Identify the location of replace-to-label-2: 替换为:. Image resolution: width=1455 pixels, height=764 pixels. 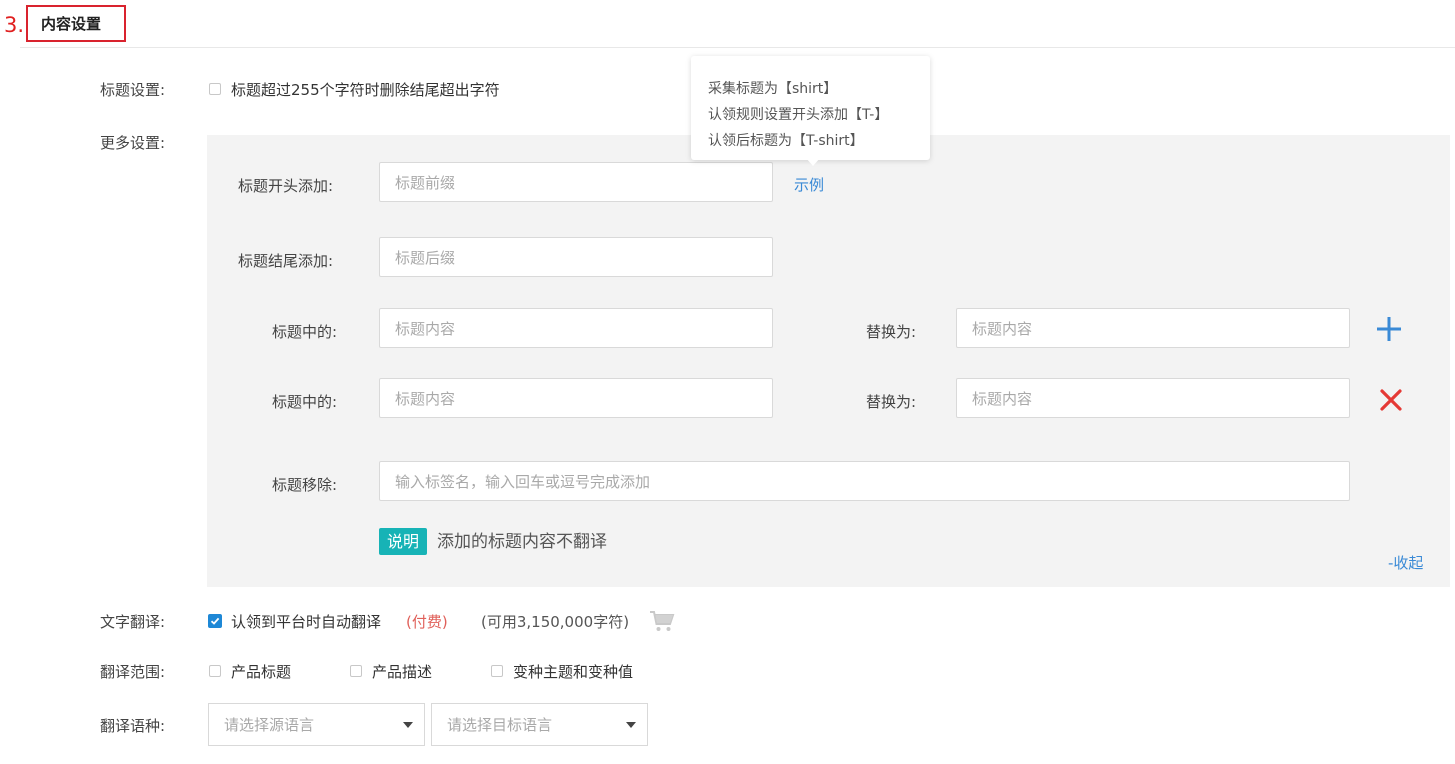
(891, 402).